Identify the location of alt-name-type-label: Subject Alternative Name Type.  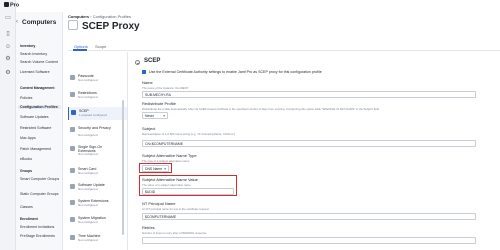
(169, 155).